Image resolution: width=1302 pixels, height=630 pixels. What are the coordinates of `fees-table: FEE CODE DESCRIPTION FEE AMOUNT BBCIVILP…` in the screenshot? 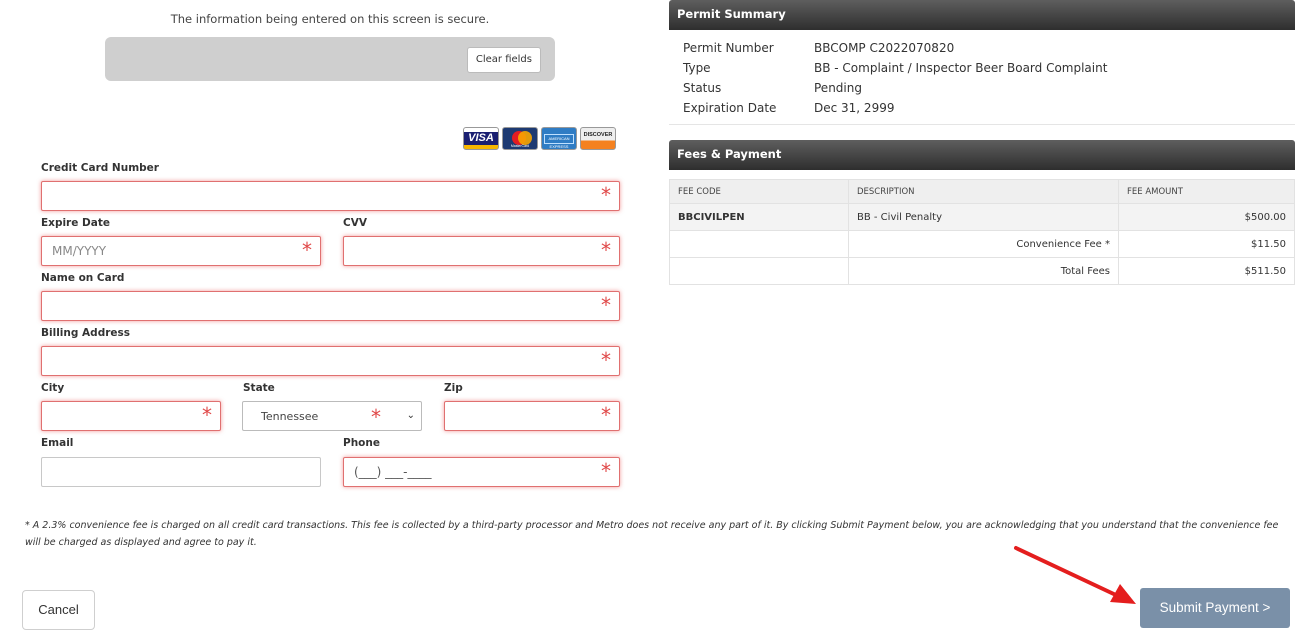 It's located at (982, 232).